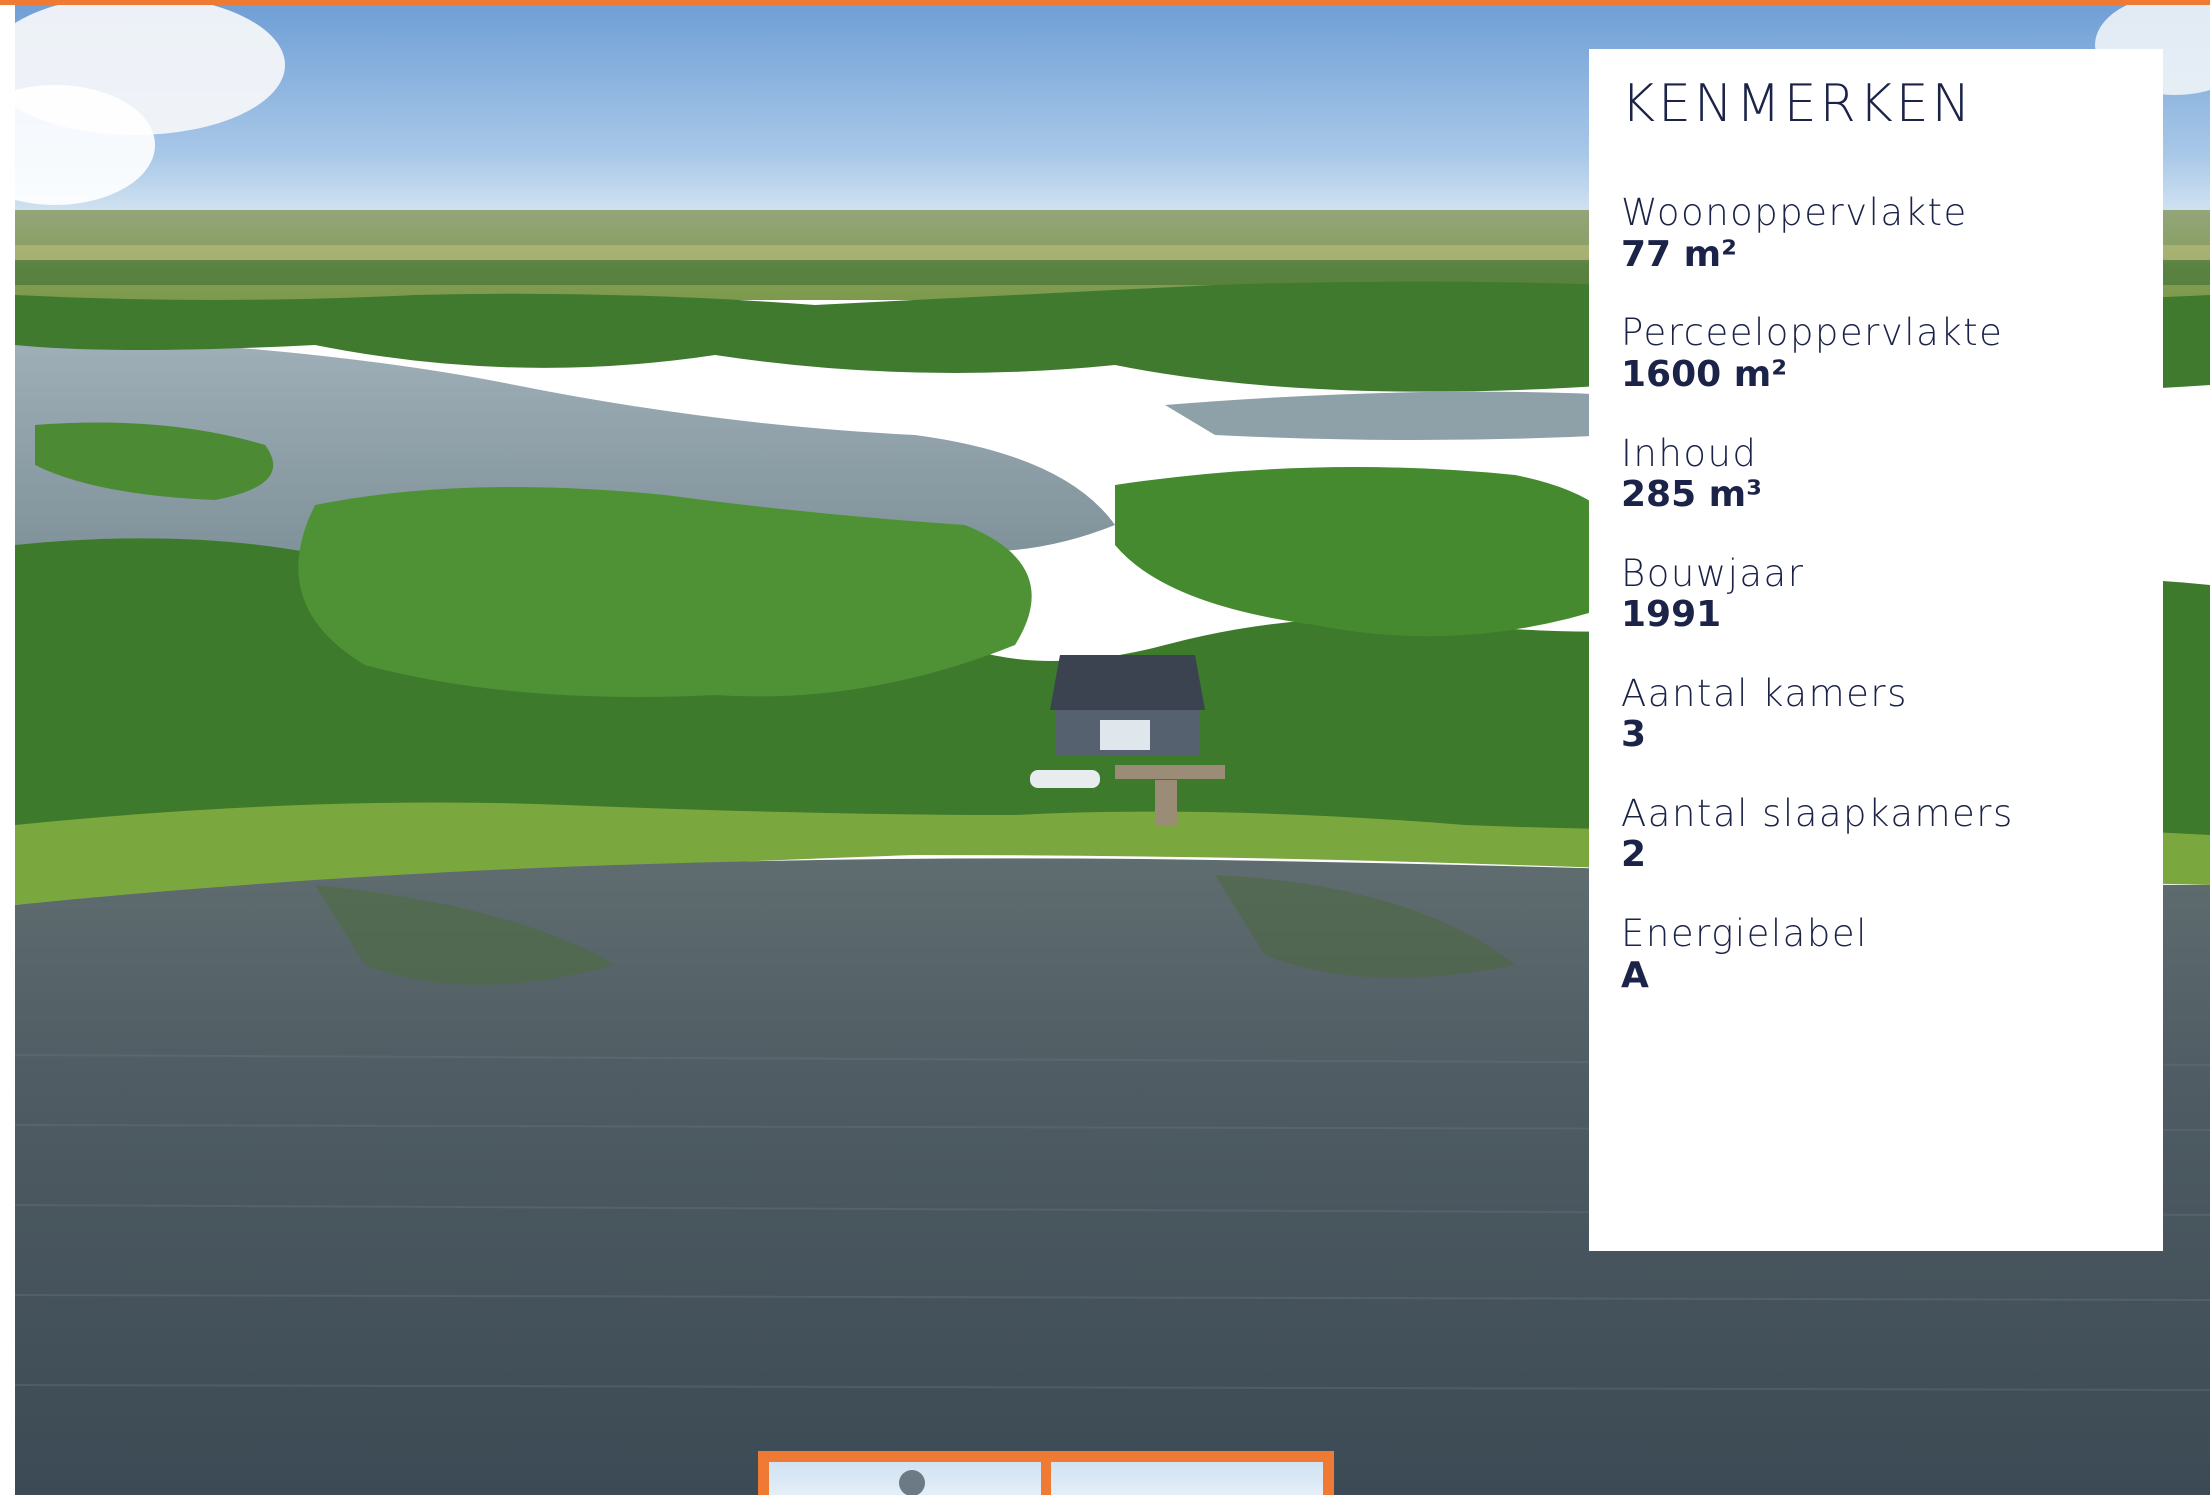  I want to click on feature-value: 77 m², so click(1679, 255).